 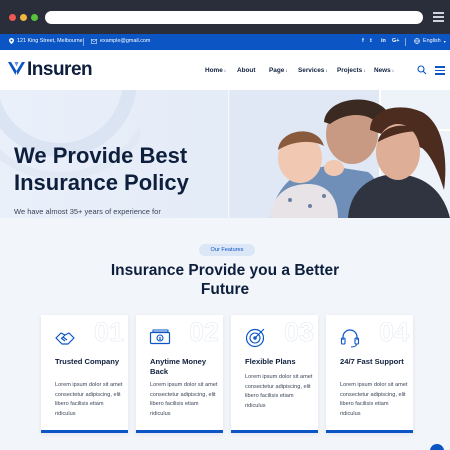 I want to click on nav-home: Home↓, so click(x=215, y=70).